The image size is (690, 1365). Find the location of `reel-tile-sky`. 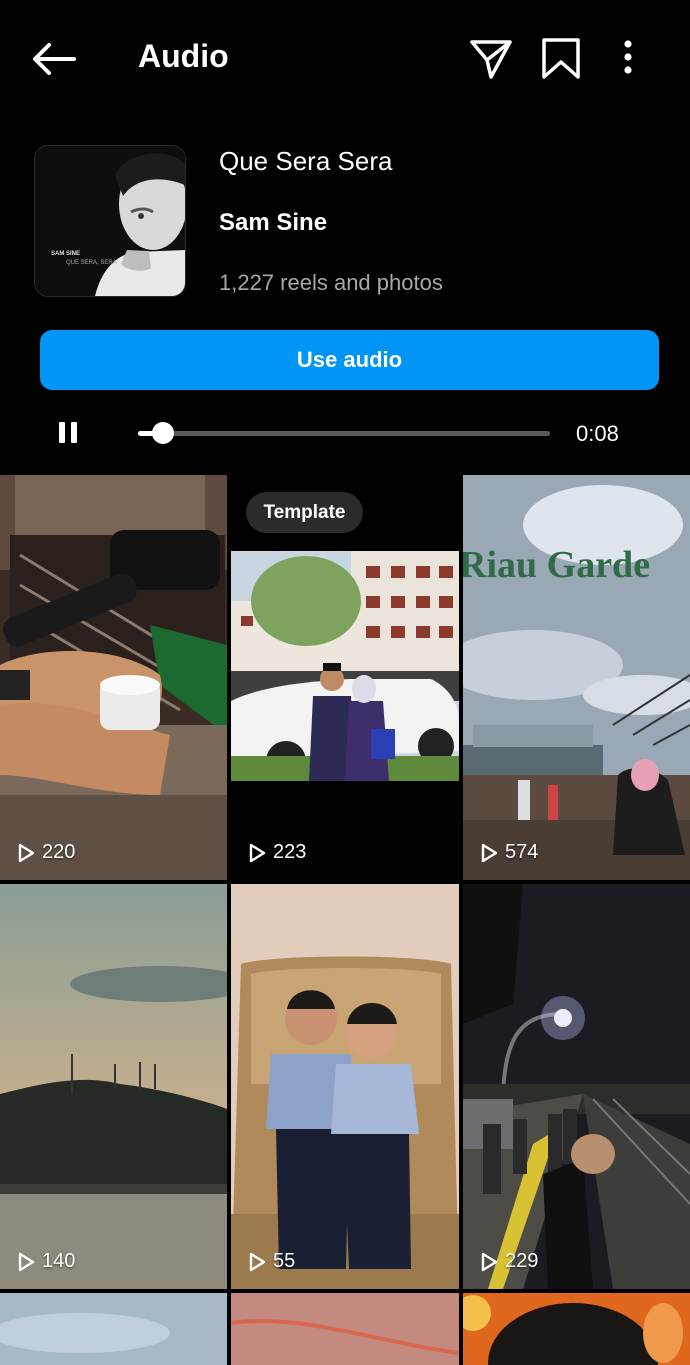

reel-tile-sky is located at coordinates (113, 1329).